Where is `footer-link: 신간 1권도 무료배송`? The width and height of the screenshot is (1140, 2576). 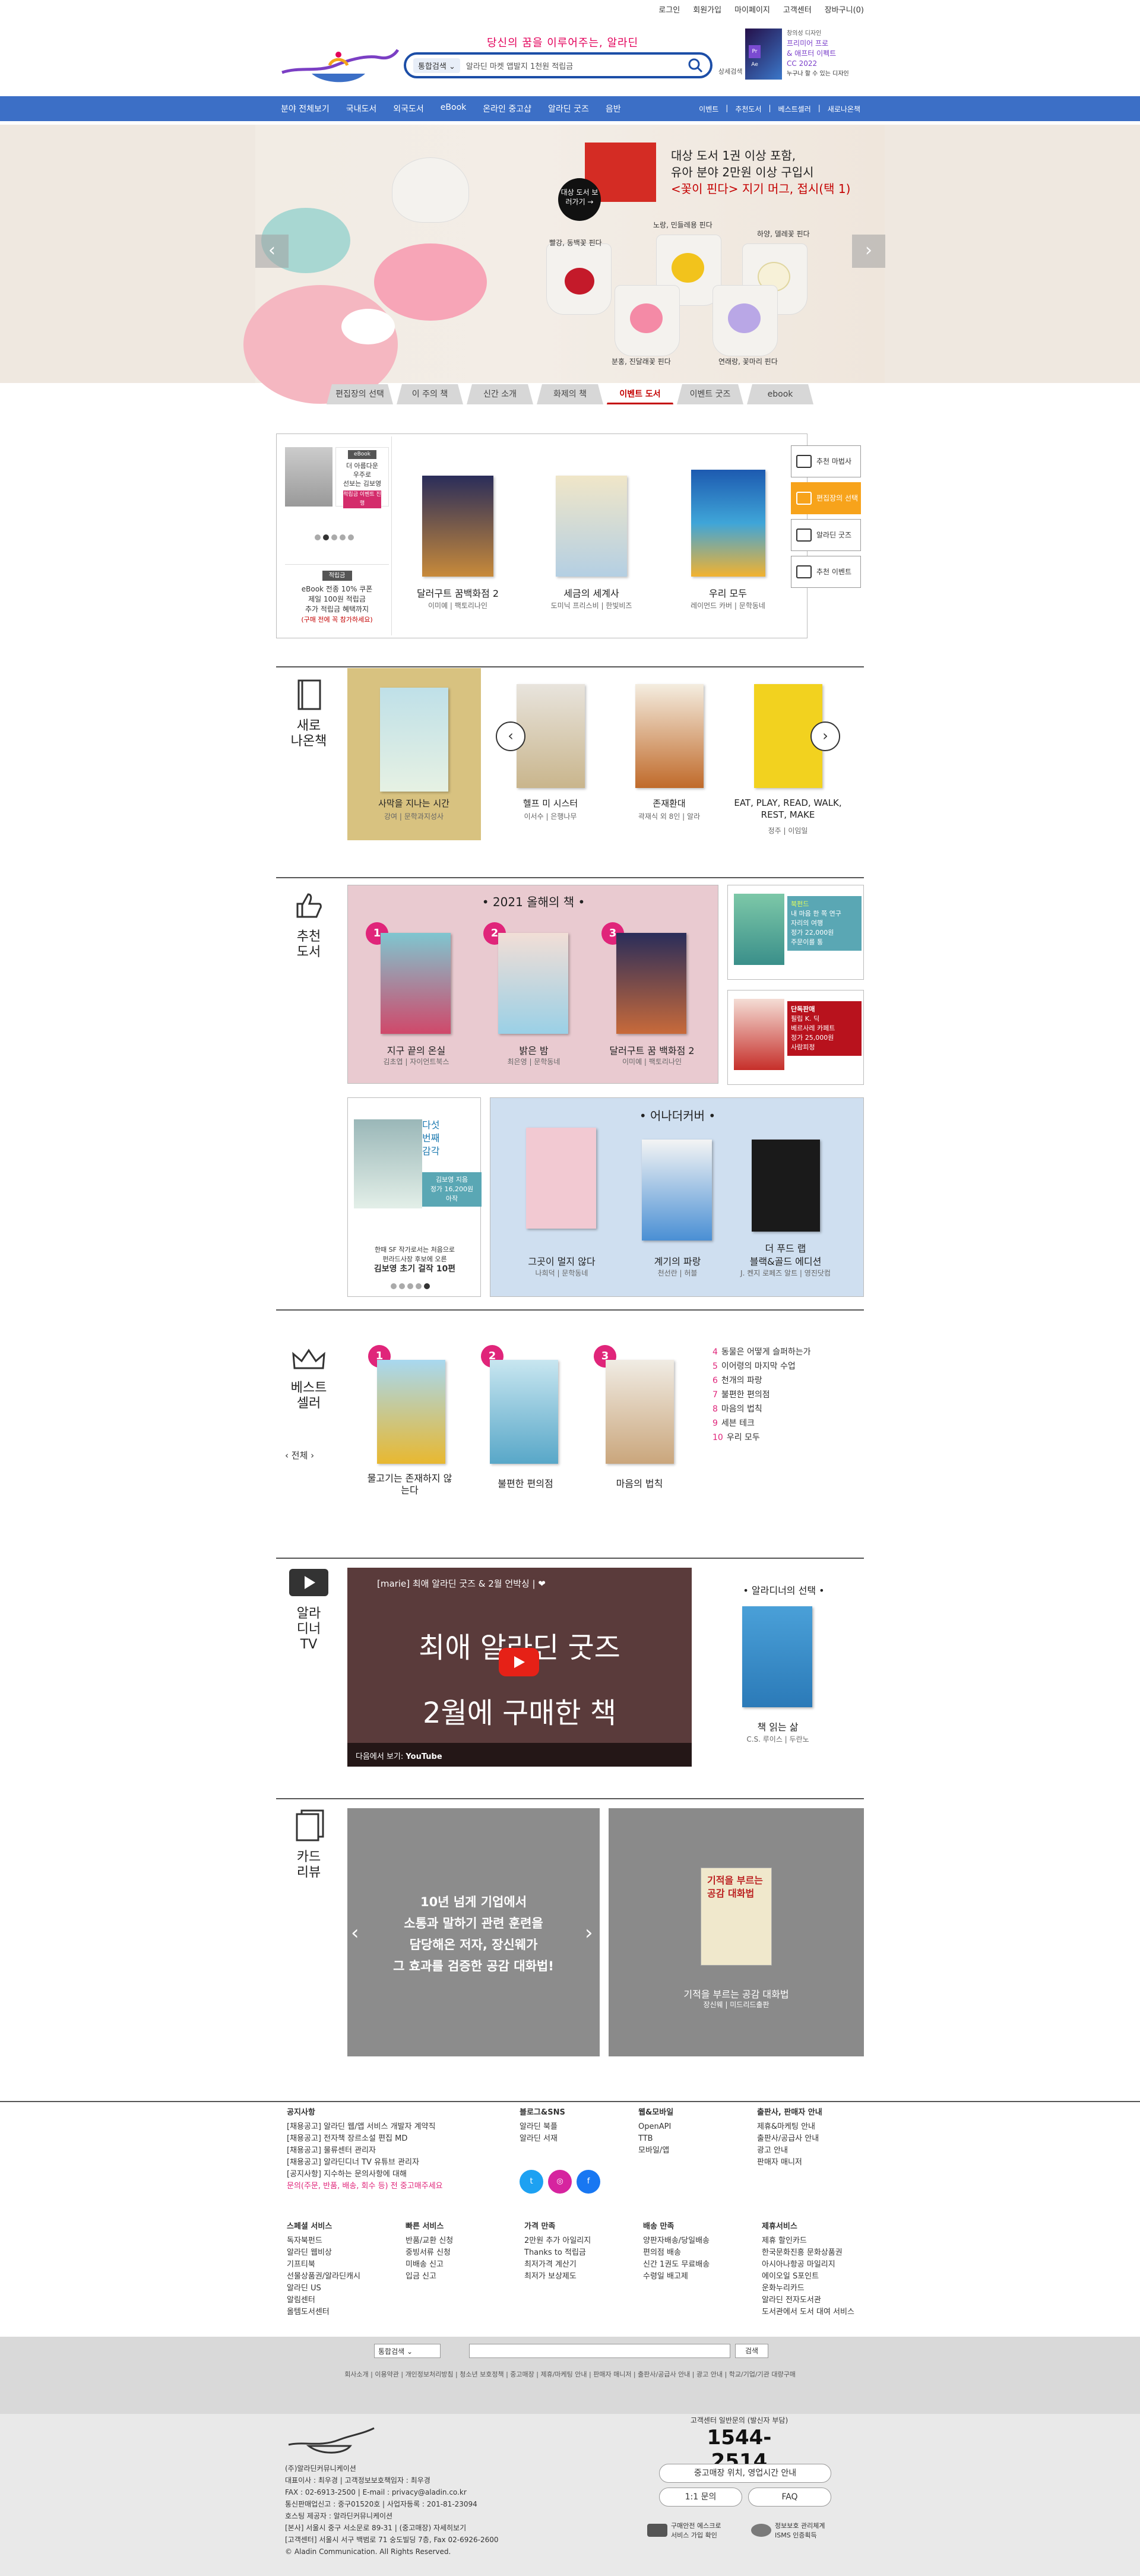 footer-link: 신간 1권도 무료배송 is located at coordinates (698, 2265).